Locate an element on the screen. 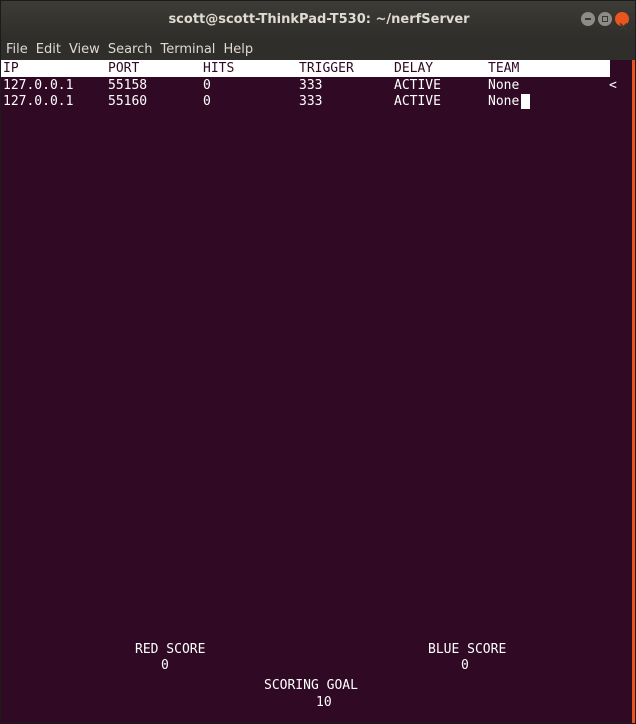 The height and width of the screenshot is (724, 636). row-1-team: None is located at coordinates (504, 85).